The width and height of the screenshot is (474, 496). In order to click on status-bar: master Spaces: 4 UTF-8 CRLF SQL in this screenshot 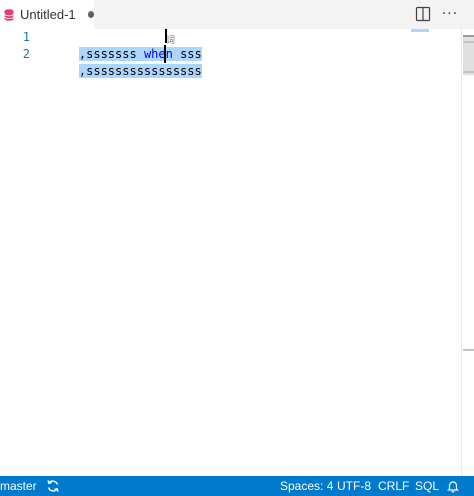, I will do `click(237, 486)`.